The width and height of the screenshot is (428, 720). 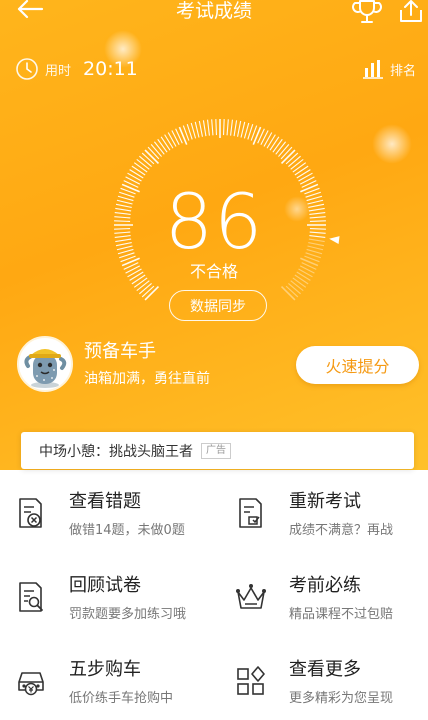 What do you see at coordinates (214, 683) in the screenshot?
I see `view-more-item: 查看更多 更多精彩为您呈现` at bounding box center [214, 683].